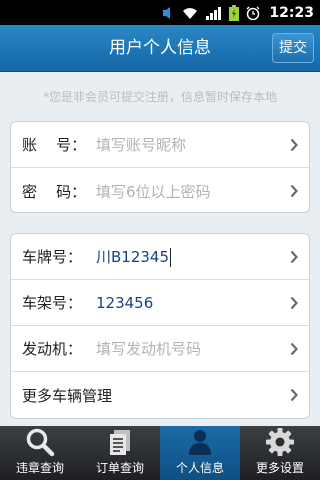  What do you see at coordinates (279, 468) in the screenshot?
I see `tab-label: 更多设置` at bounding box center [279, 468].